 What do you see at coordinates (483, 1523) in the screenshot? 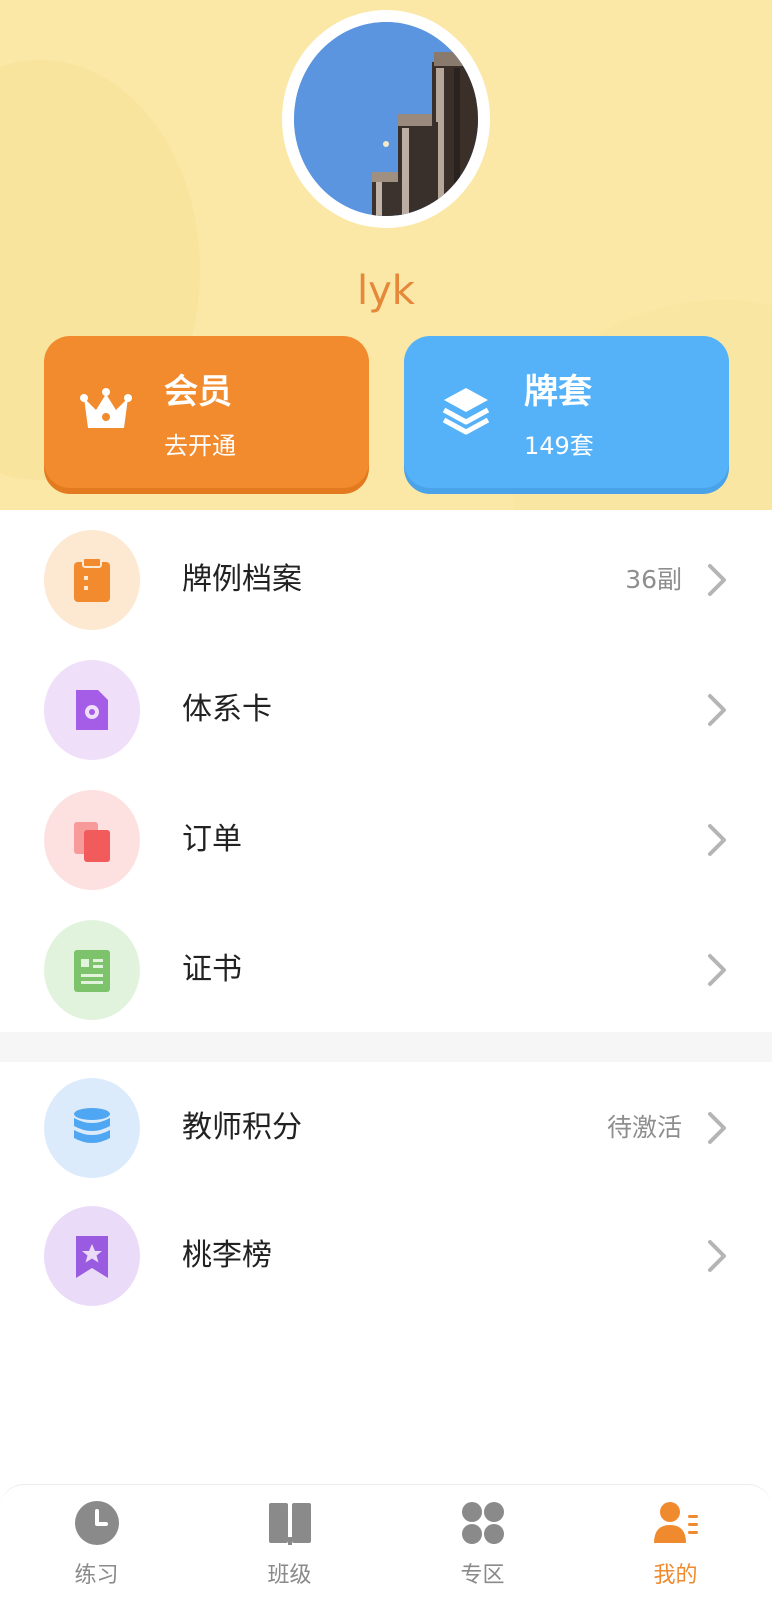
I see `grid-icon` at bounding box center [483, 1523].